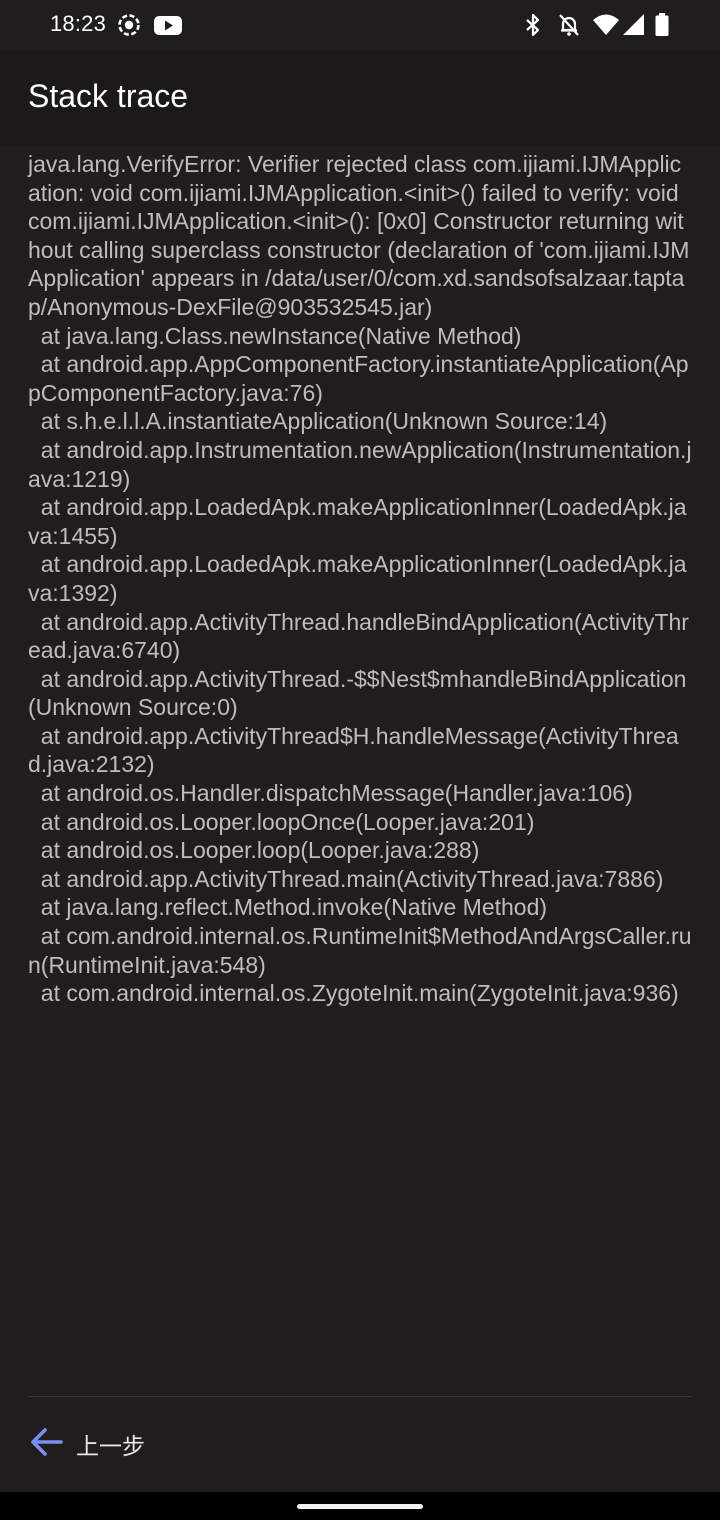 The height and width of the screenshot is (1520, 720). What do you see at coordinates (634, 25) in the screenshot?
I see `signal-icon` at bounding box center [634, 25].